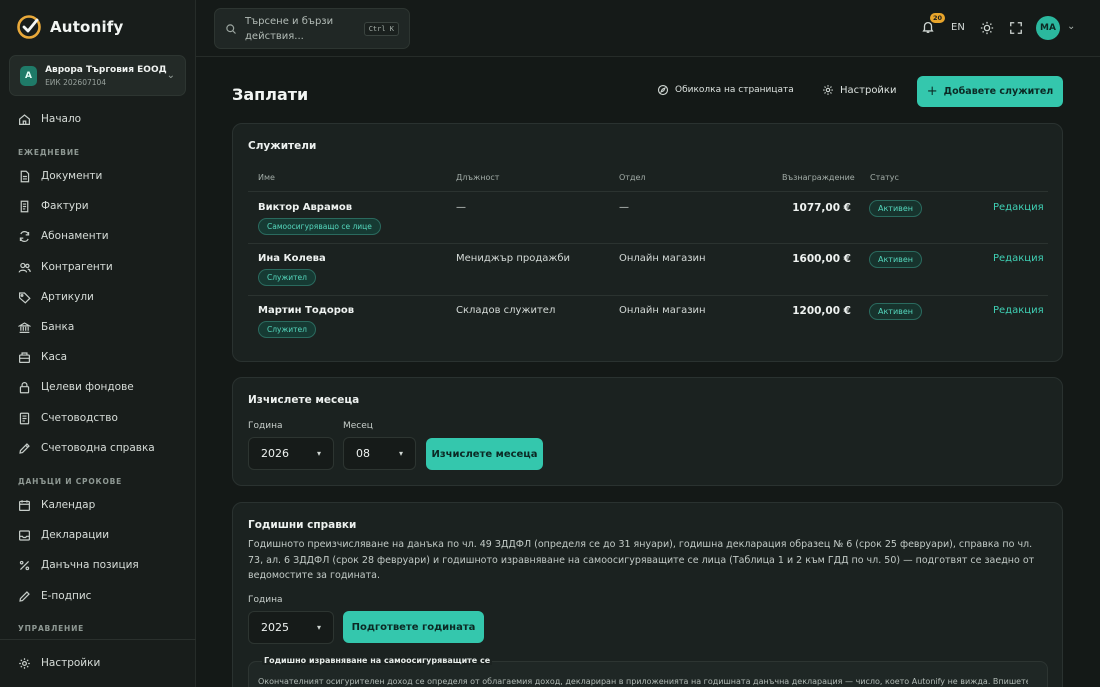 This screenshot has width=1100, height=687. I want to click on user-avatar: МА, so click(1048, 28).